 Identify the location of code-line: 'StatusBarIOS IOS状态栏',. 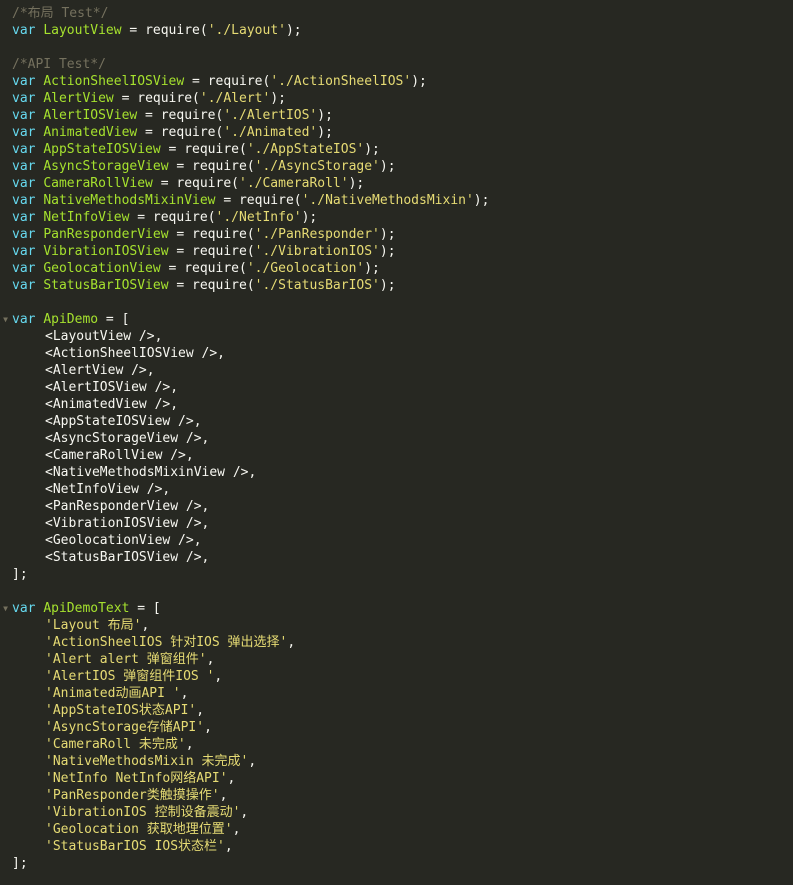
(396, 846).